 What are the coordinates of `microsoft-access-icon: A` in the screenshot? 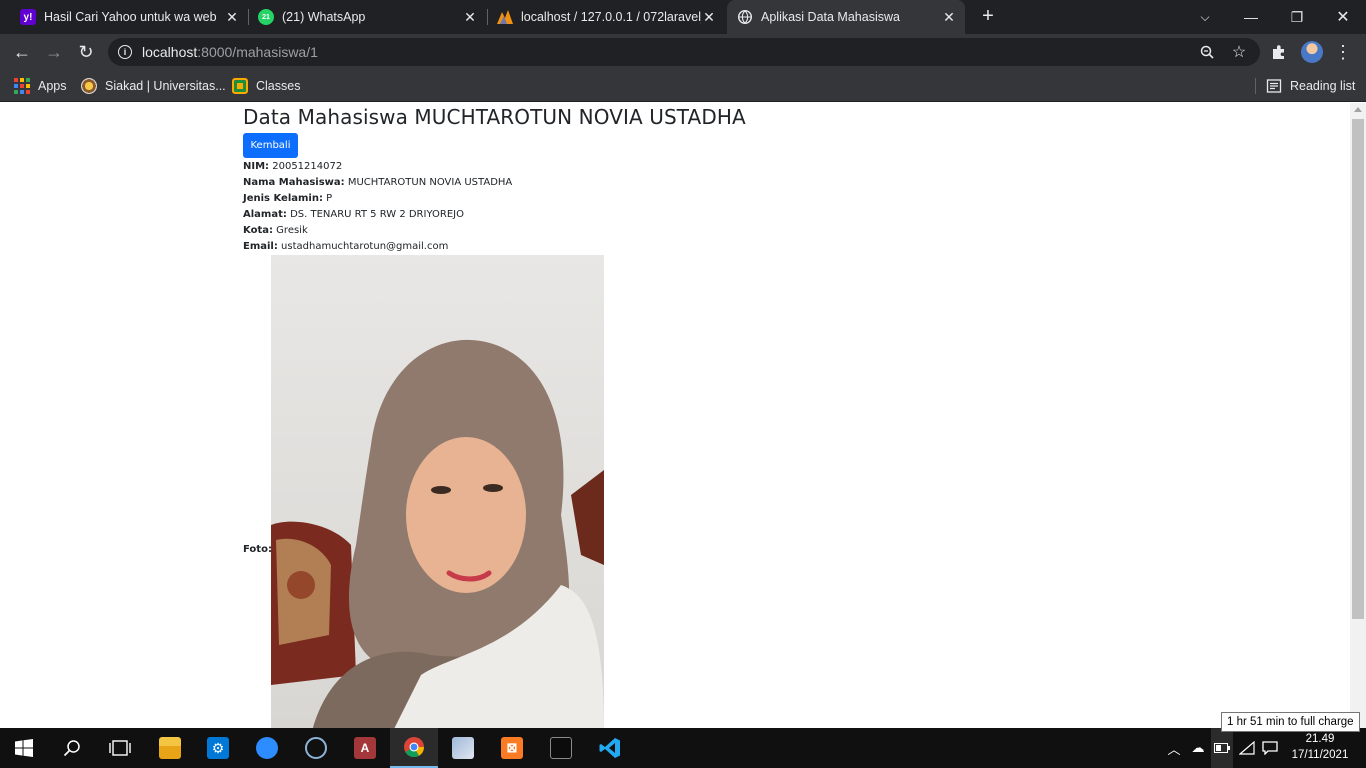 It's located at (365, 748).